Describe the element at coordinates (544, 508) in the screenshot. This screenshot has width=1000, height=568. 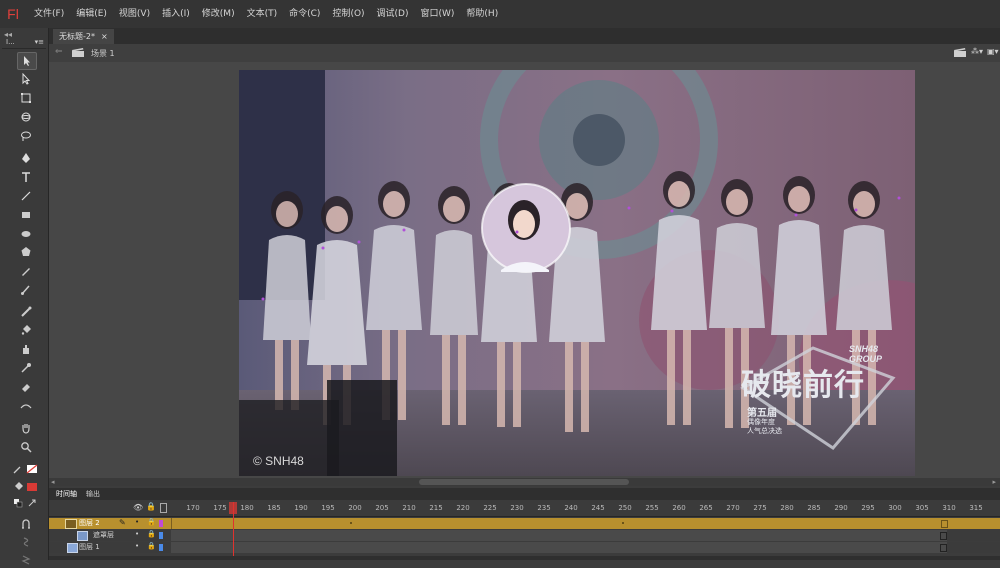
I see `frame-tick-label: 235` at that location.